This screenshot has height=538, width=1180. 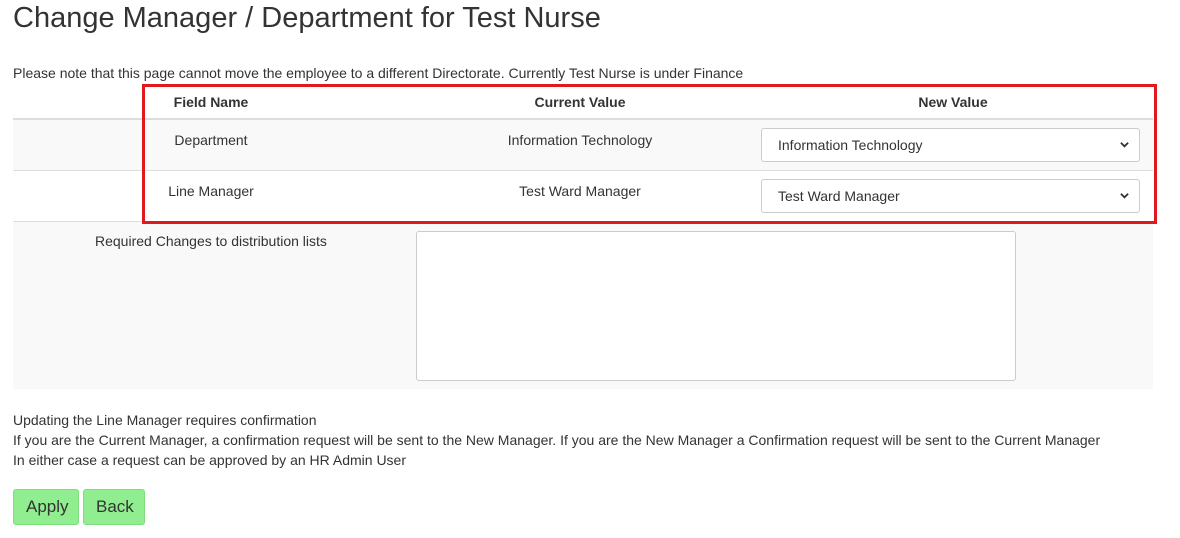 I want to click on apply-button: Apply, so click(x=46, y=507).